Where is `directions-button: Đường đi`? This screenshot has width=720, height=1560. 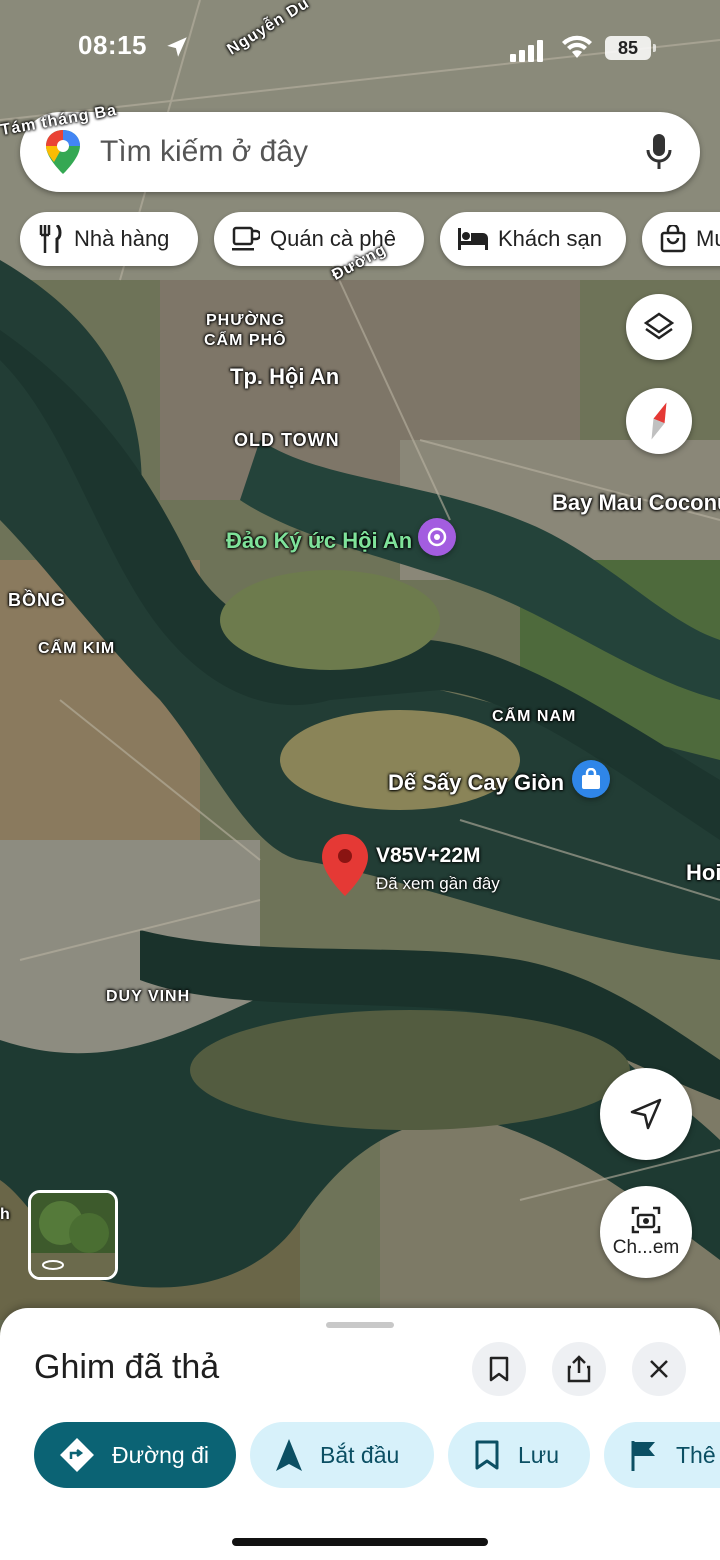
directions-button: Đường đi is located at coordinates (135, 1455).